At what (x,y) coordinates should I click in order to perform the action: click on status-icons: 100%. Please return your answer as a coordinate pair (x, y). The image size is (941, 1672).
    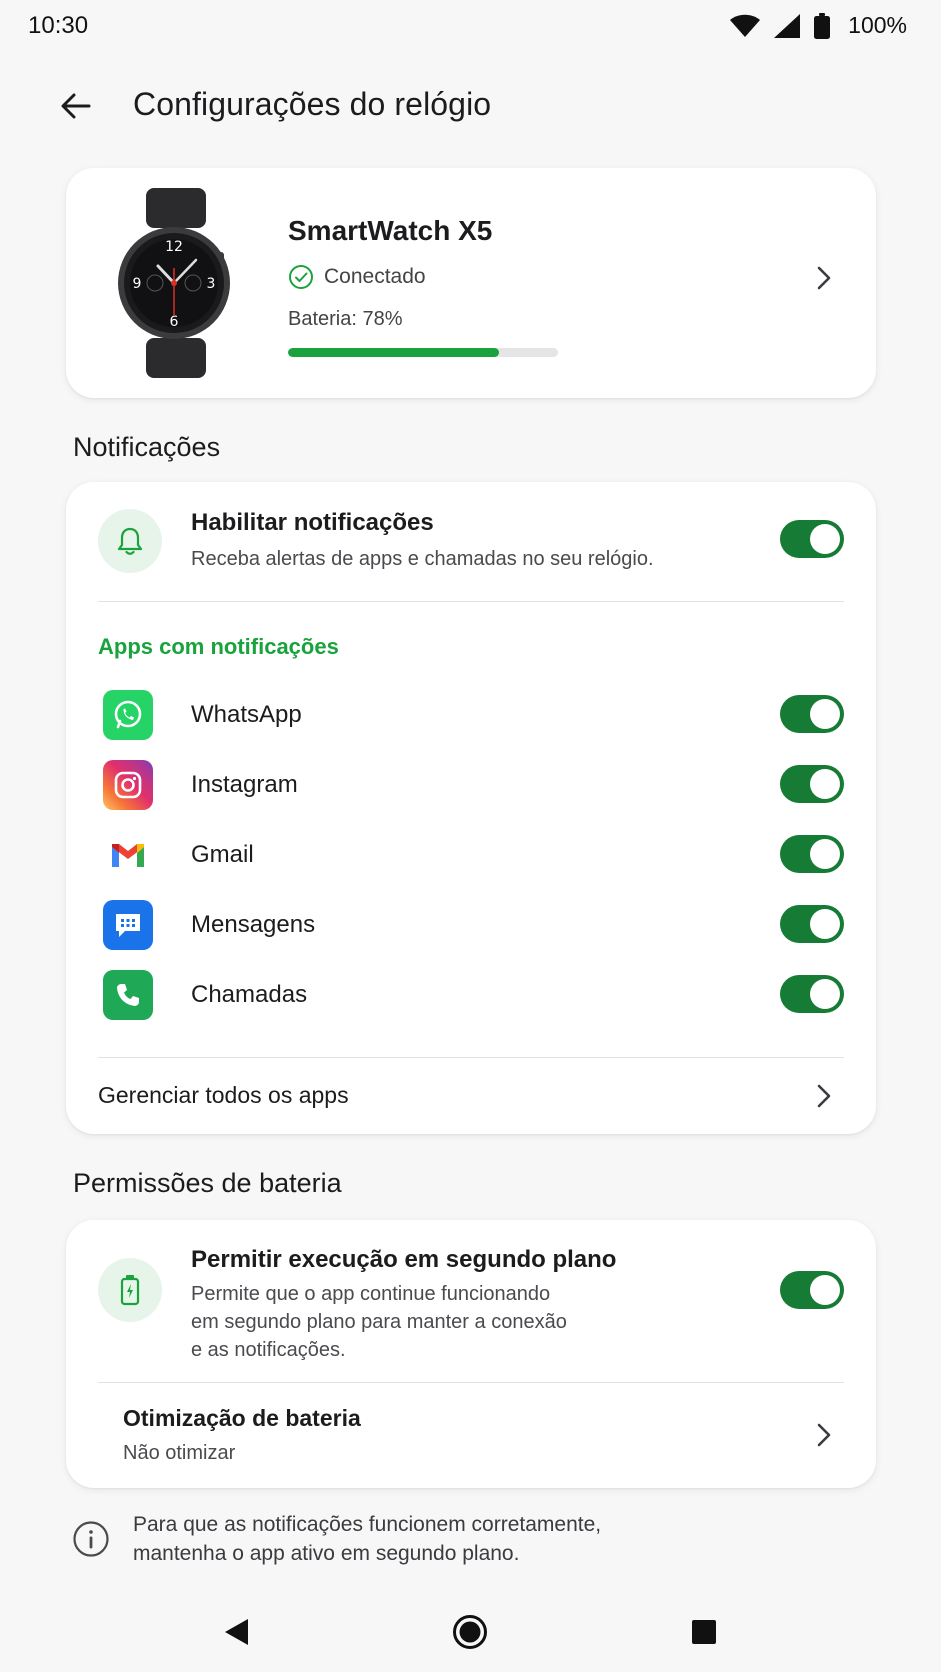
    Looking at the image, I should click on (818, 25).